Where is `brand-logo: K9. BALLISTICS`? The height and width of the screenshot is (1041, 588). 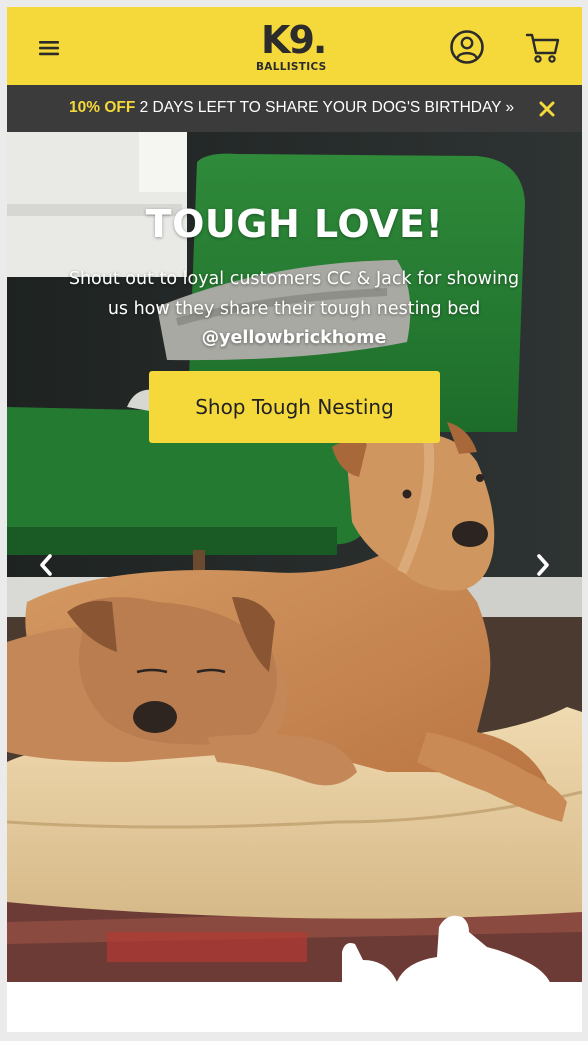
brand-logo: K9. BALLISTICS is located at coordinates (293, 48).